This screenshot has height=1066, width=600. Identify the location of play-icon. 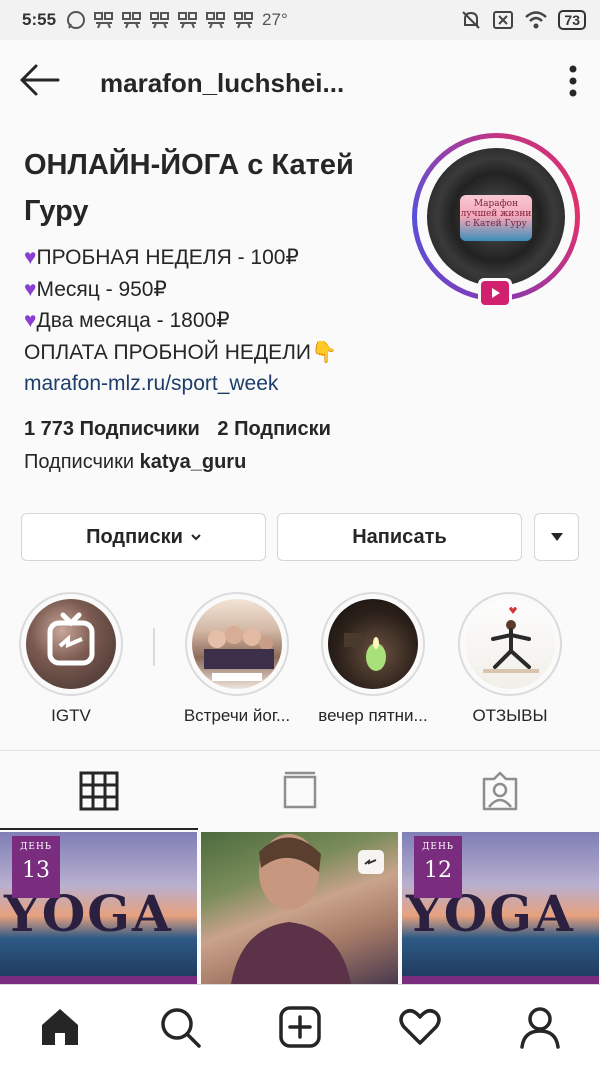
(496, 293).